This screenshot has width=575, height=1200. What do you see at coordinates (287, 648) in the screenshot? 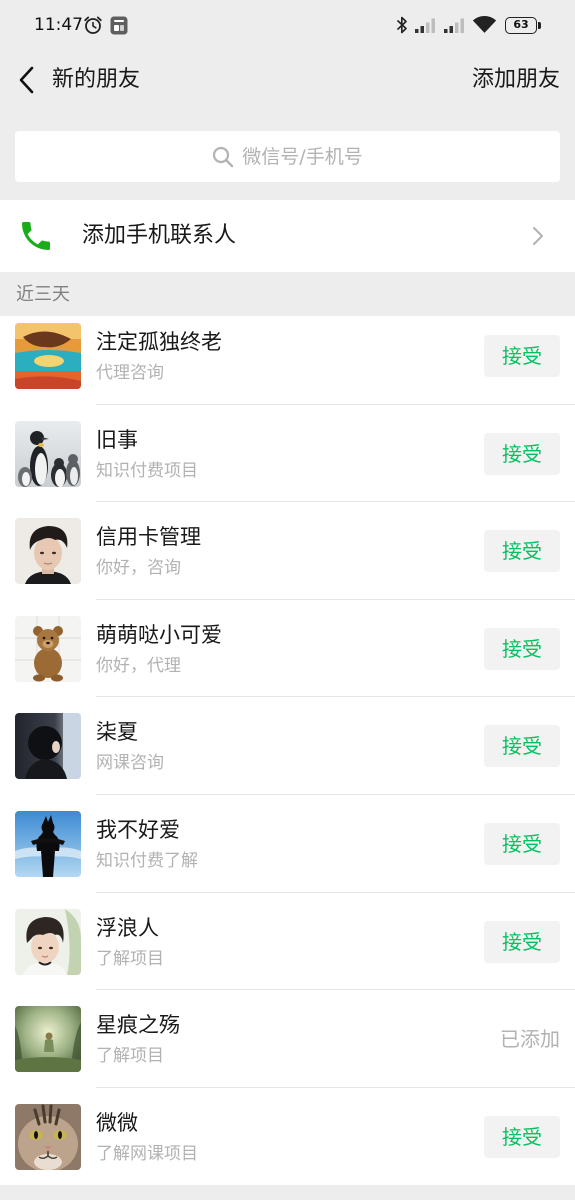
I see `list-item: 萌萌哒小可爱 你好，代理 接受` at bounding box center [287, 648].